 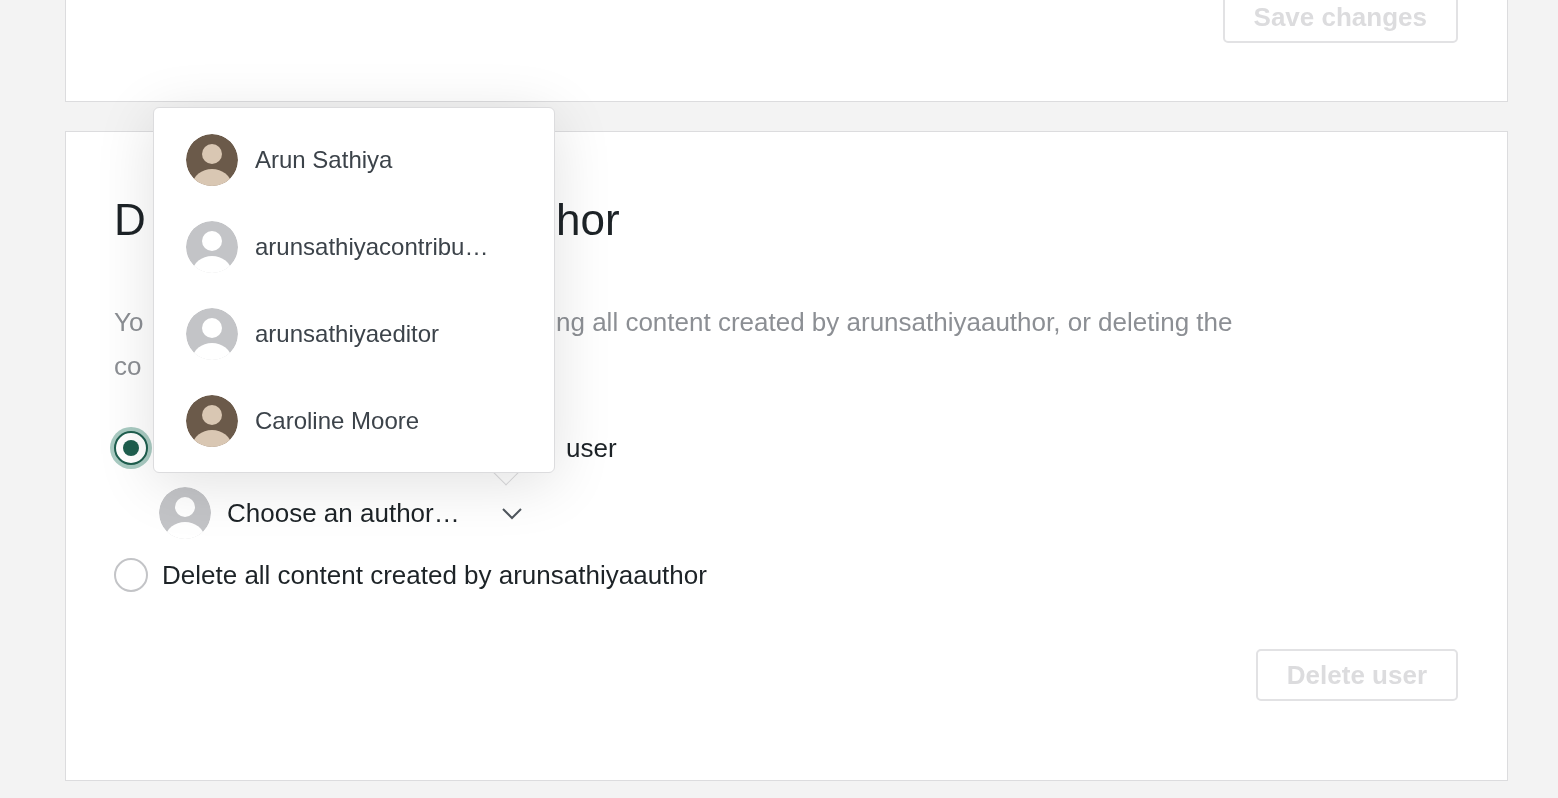 I want to click on description-text: Yo, so click(x=129, y=322).